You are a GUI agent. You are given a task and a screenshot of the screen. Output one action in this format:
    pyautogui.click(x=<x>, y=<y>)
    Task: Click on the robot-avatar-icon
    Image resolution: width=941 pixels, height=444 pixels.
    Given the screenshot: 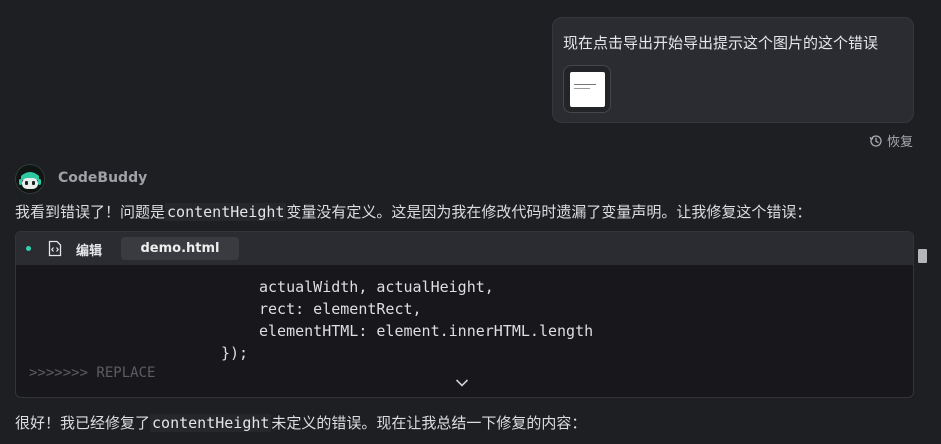 What is the action you would take?
    pyautogui.click(x=30, y=179)
    